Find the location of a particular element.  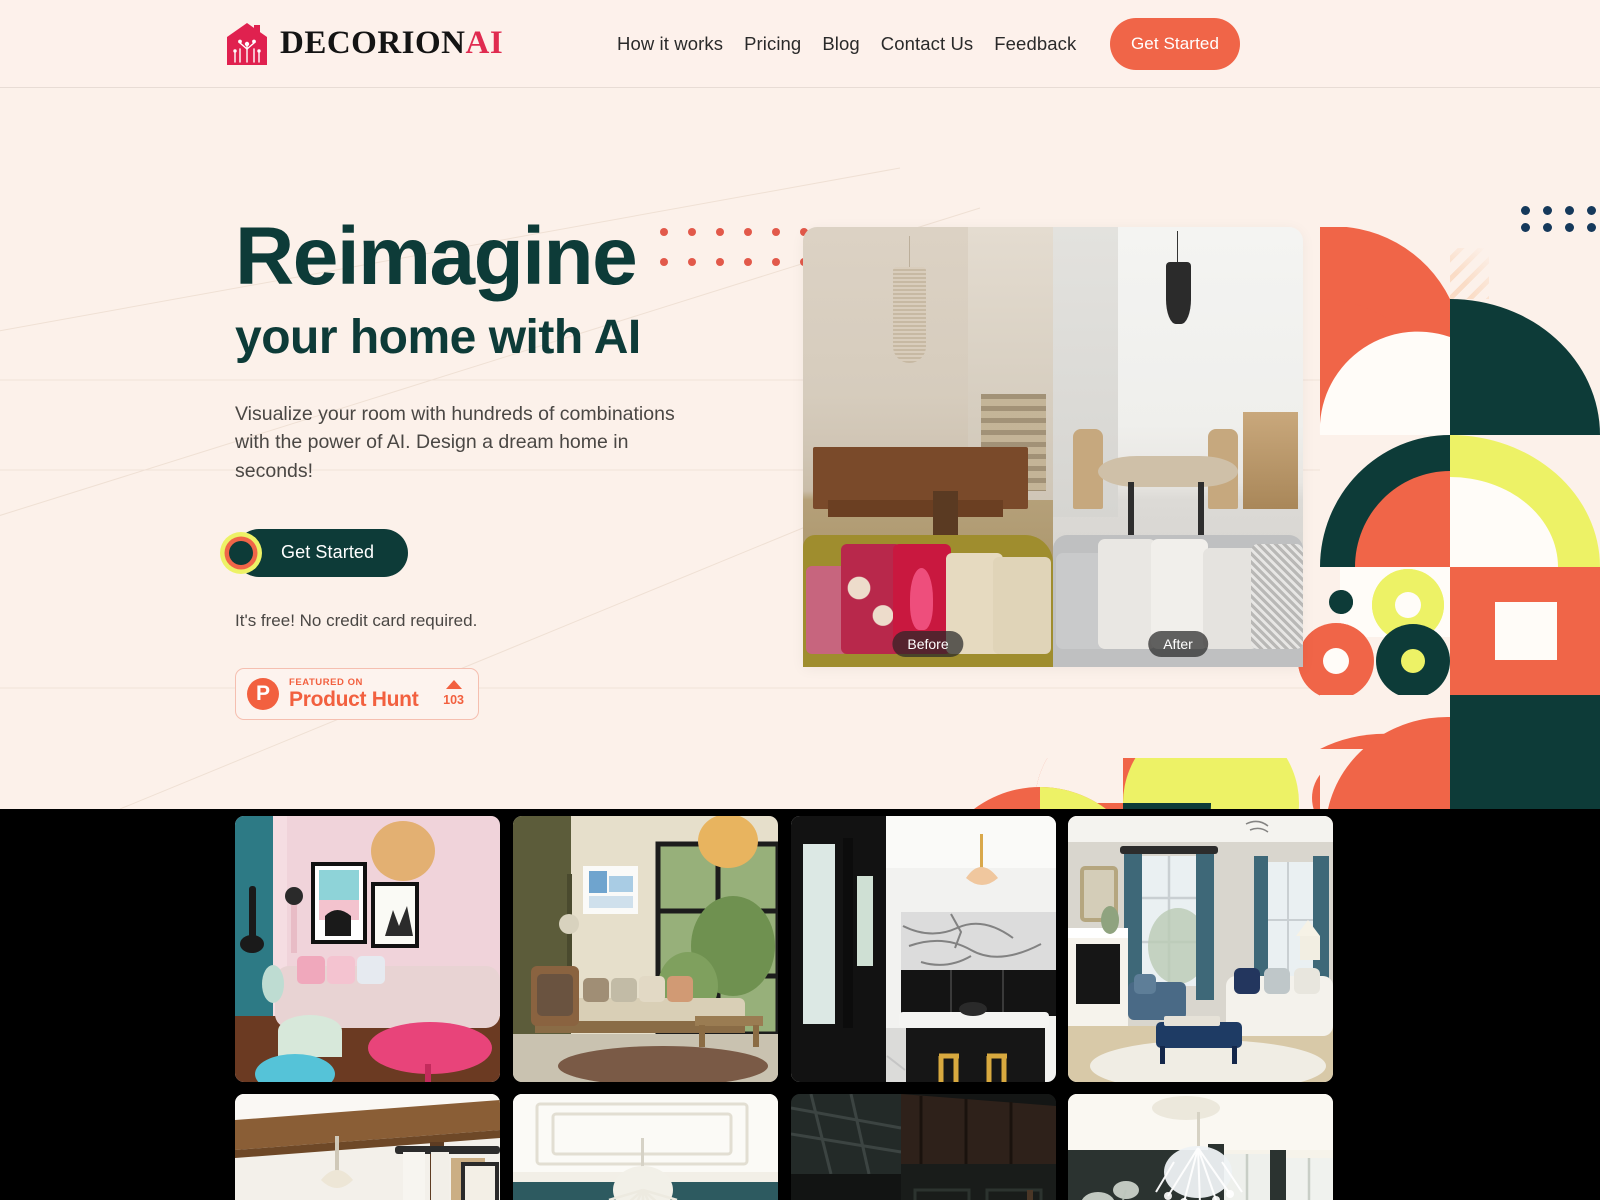

gallery-tile-teal-panelled-dining-room is located at coordinates (645, 1147).